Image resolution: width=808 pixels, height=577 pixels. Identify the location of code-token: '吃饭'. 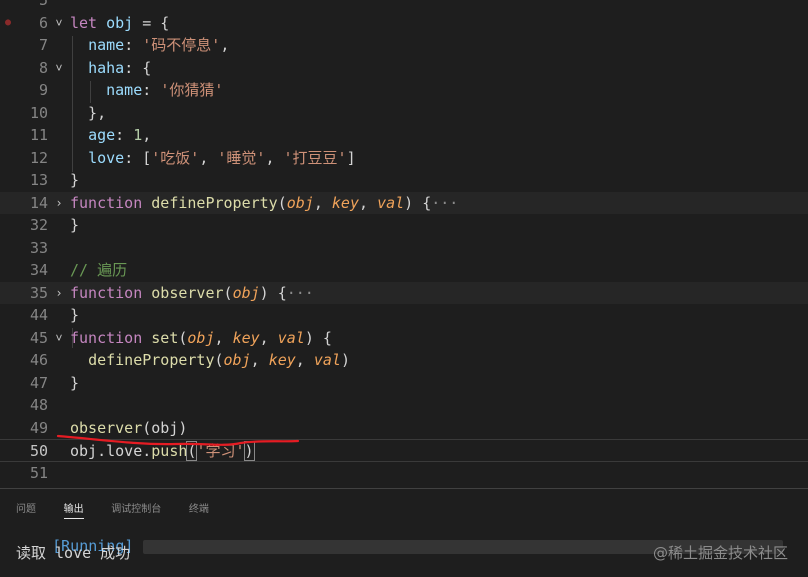
(175, 157).